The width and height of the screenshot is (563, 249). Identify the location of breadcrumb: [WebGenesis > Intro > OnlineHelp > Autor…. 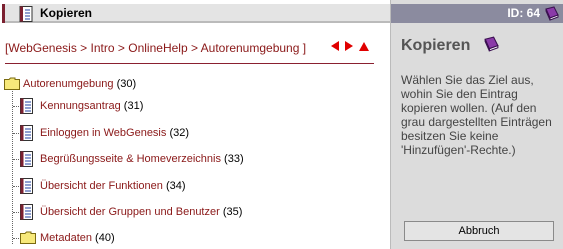
(155, 48).